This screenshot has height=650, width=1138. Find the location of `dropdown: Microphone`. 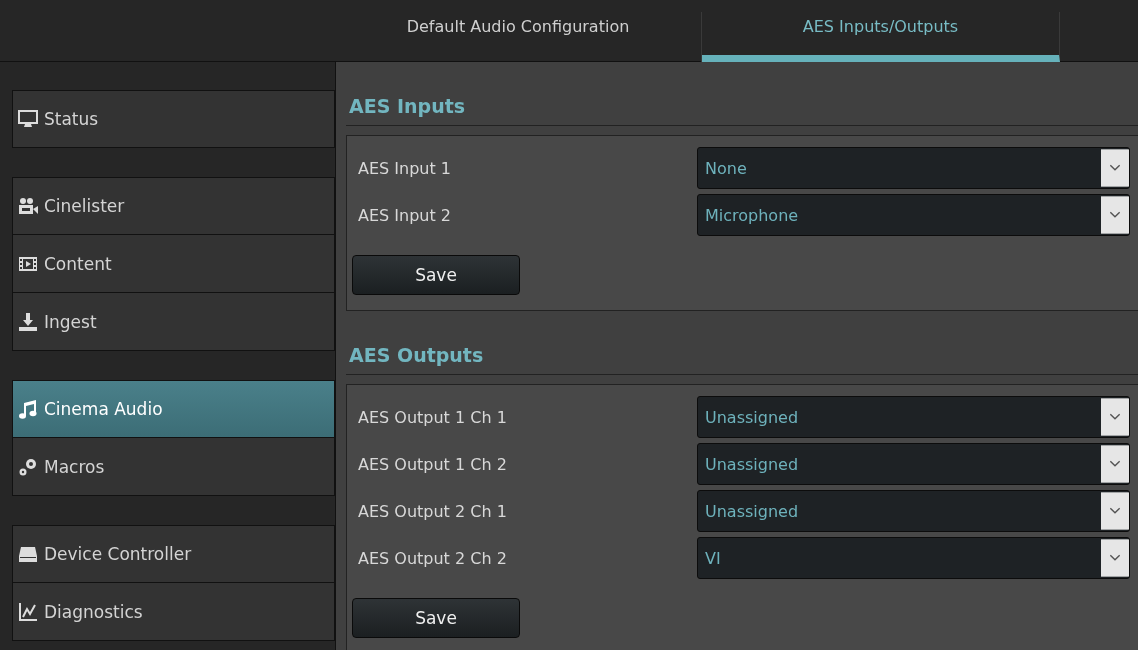

dropdown: Microphone is located at coordinates (913, 215).